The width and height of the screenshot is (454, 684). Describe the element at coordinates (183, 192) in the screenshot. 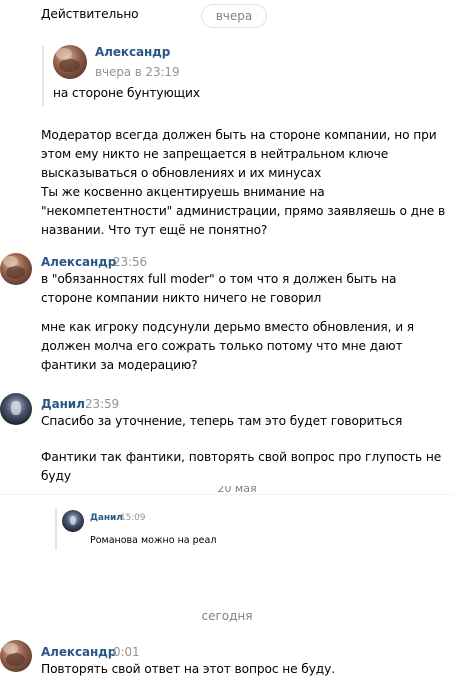

I see `message-line: Ты же косвенно акцентируешь внимание на` at that location.